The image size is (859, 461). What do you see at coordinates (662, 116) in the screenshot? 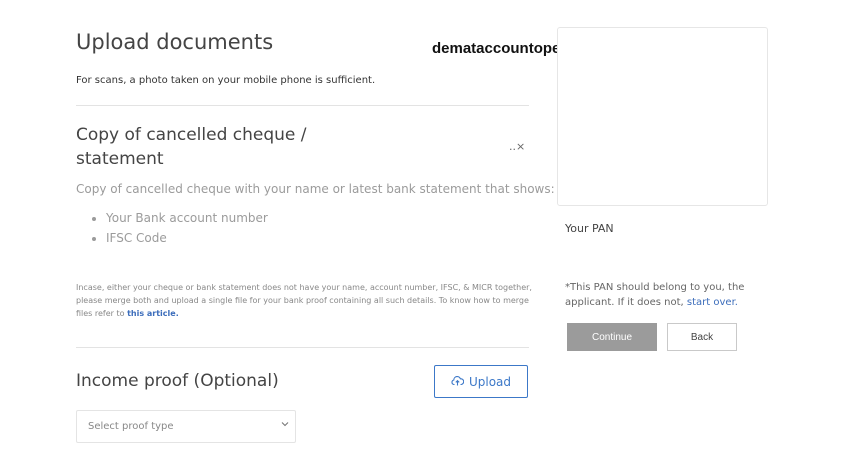
I see `pan-preview` at bounding box center [662, 116].